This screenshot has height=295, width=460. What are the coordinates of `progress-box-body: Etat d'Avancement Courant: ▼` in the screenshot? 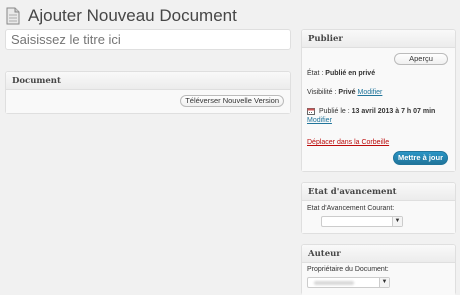 It's located at (378, 217).